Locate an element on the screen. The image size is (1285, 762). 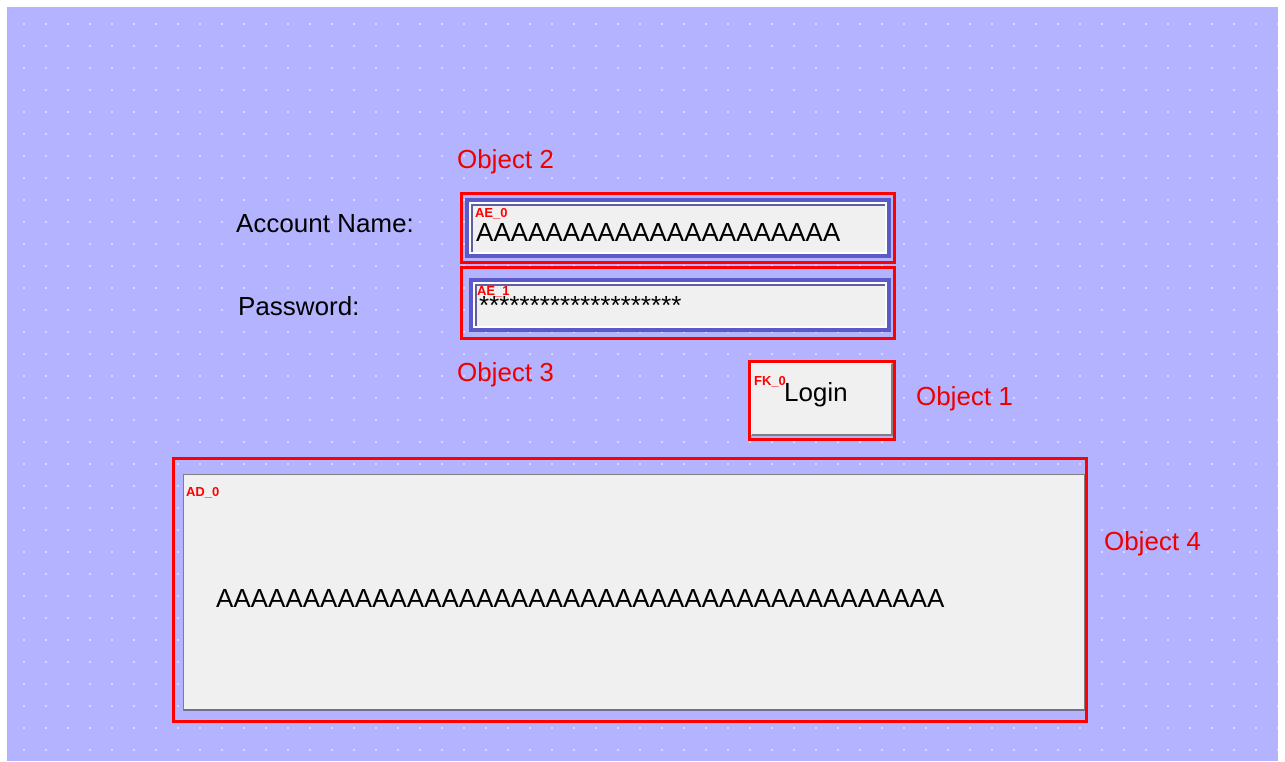
object1-highlight is located at coordinates (822, 400).